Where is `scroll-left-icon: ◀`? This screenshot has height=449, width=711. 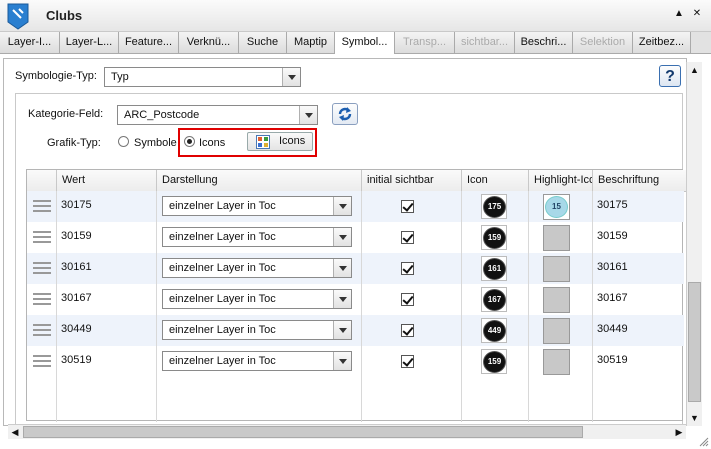
scroll-left-icon: ◀ is located at coordinates (15, 432).